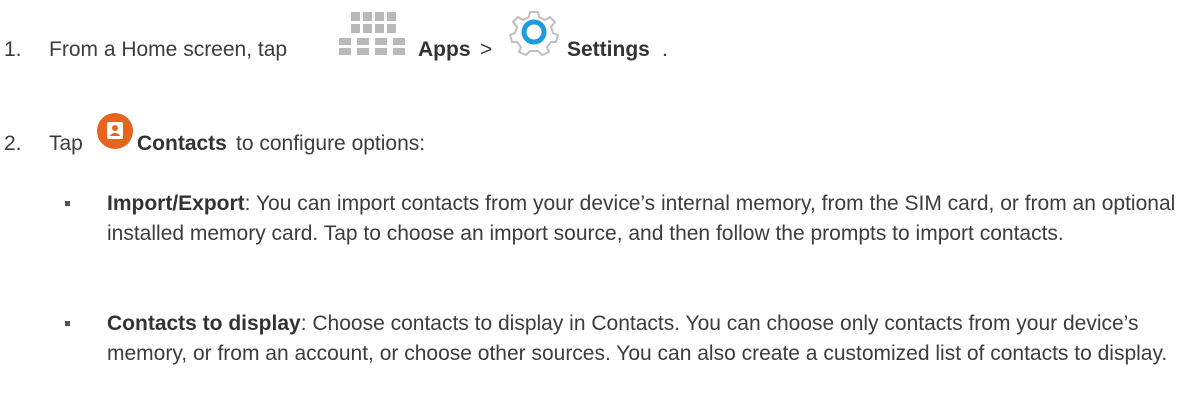 This screenshot has width=1204, height=417. Describe the element at coordinates (182, 143) in the screenshot. I see `contacts-label: Contacts` at that location.